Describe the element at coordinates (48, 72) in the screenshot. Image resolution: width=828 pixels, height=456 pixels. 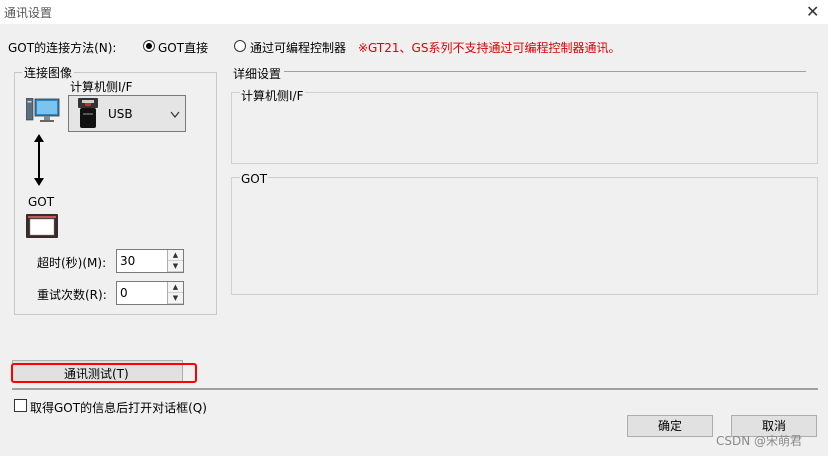
I see `connection-image-title: 连接图像` at that location.